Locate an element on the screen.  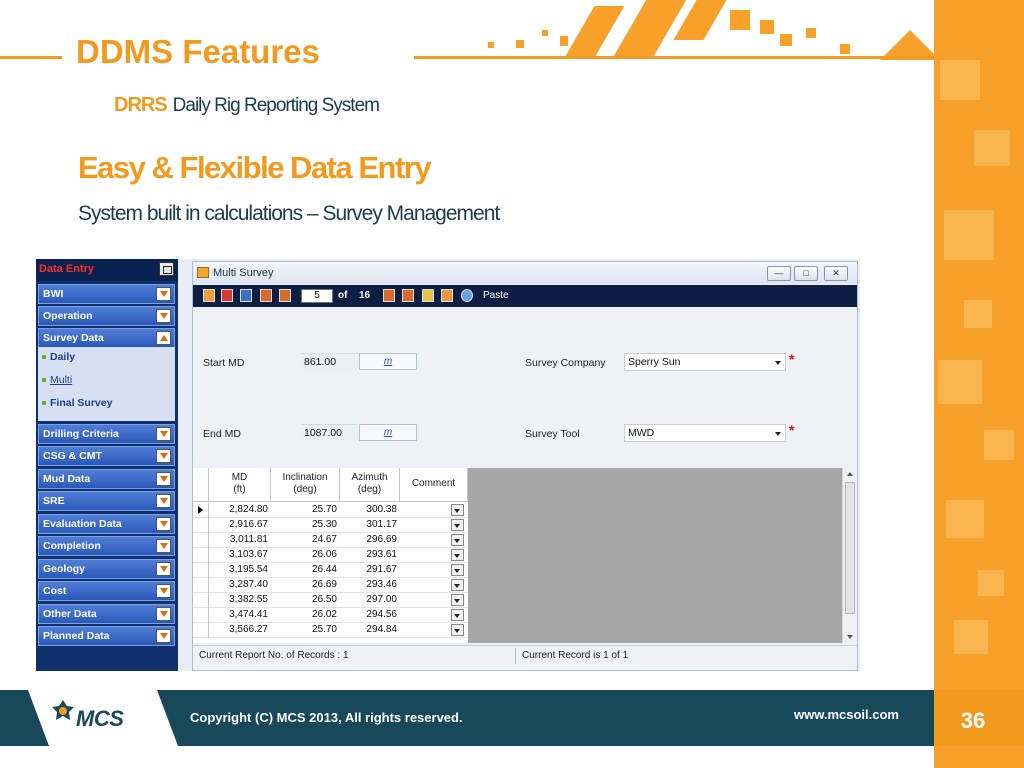
chevron-up-icon is located at coordinates (163, 338).